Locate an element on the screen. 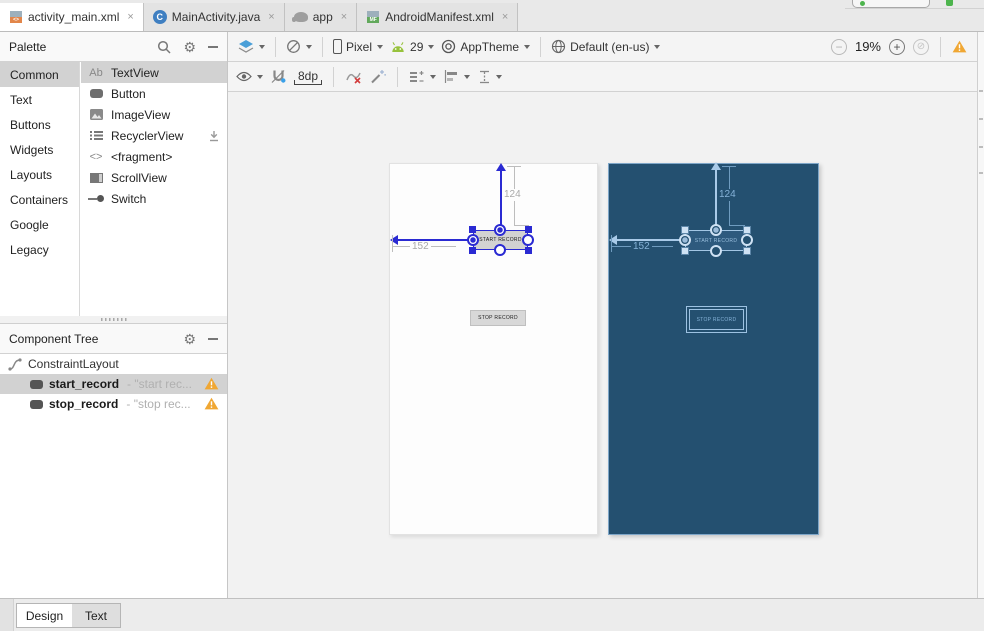 The width and height of the screenshot is (984, 631). orientation-selector is located at coordinates (299, 46).